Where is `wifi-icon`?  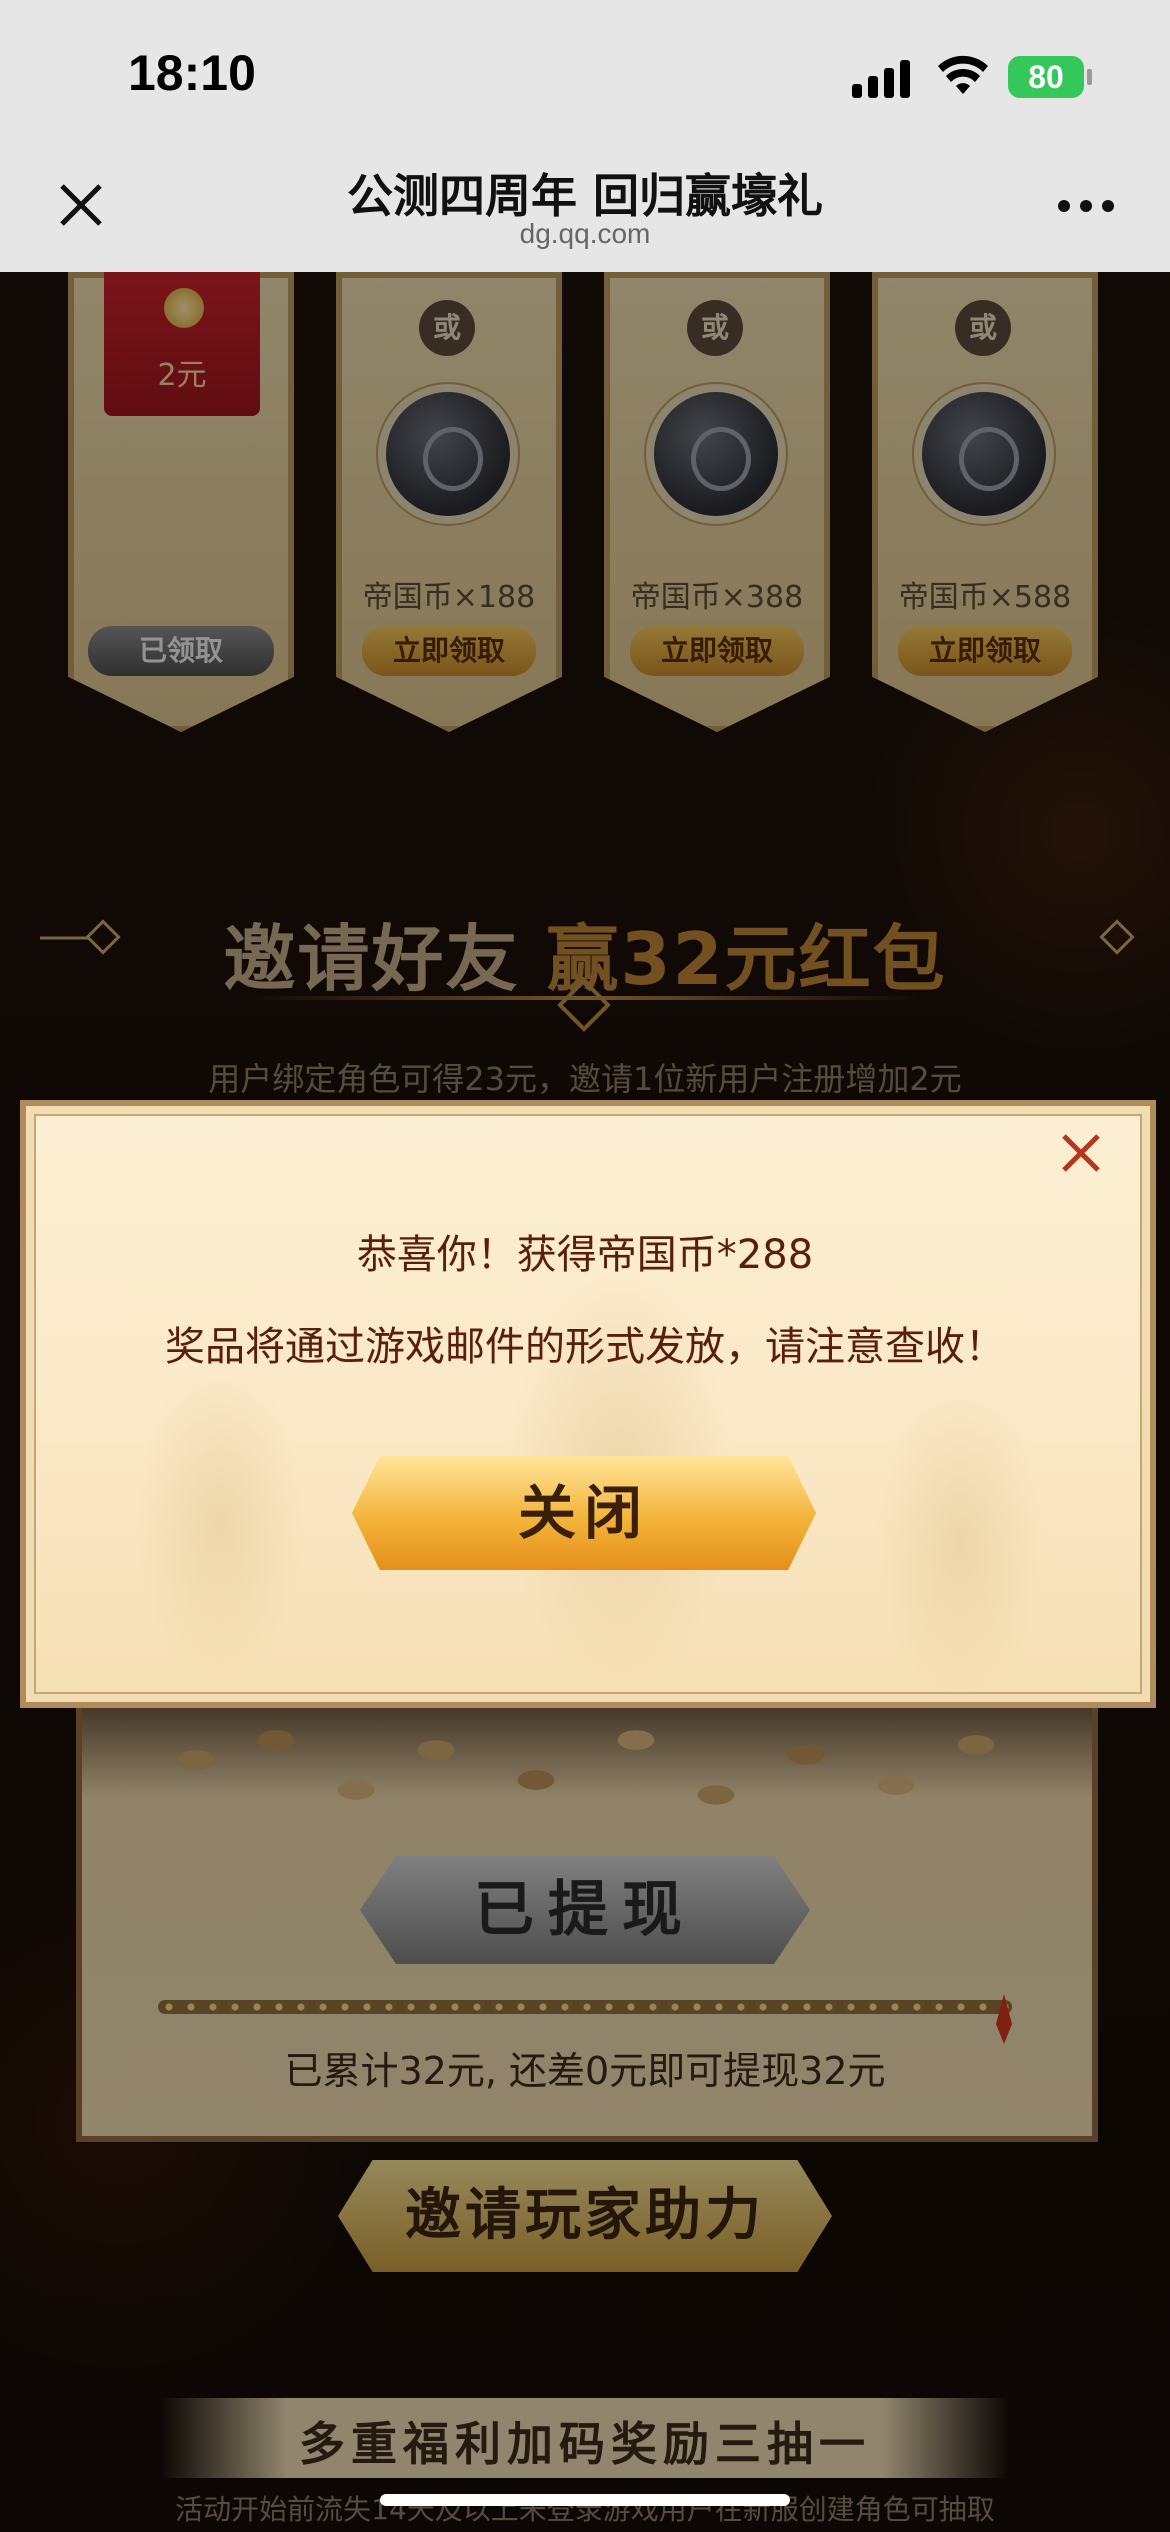 wifi-icon is located at coordinates (963, 74).